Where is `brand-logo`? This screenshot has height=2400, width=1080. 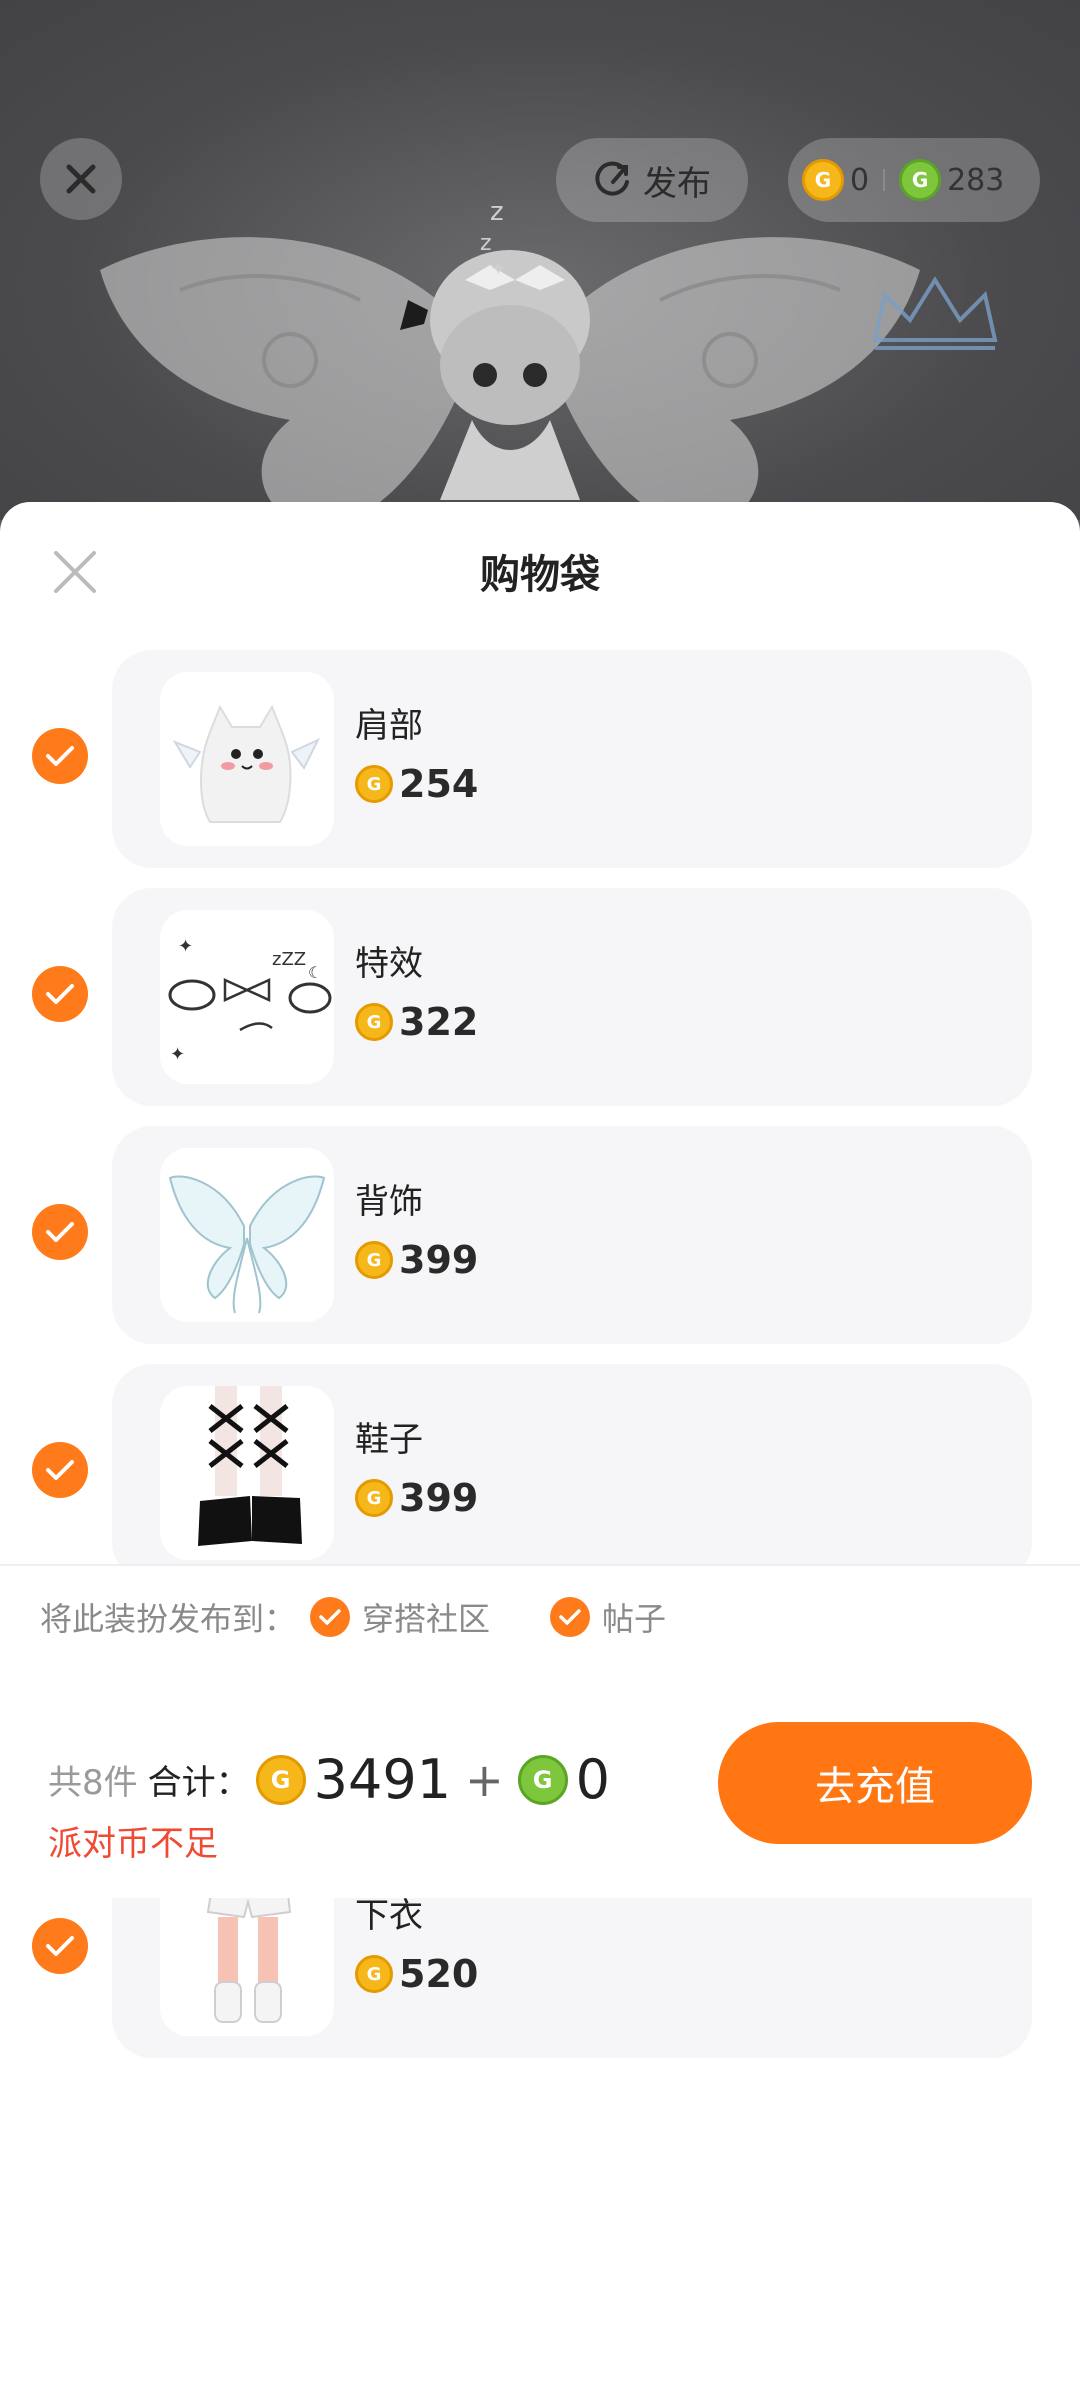
brand-logo is located at coordinates (935, 319).